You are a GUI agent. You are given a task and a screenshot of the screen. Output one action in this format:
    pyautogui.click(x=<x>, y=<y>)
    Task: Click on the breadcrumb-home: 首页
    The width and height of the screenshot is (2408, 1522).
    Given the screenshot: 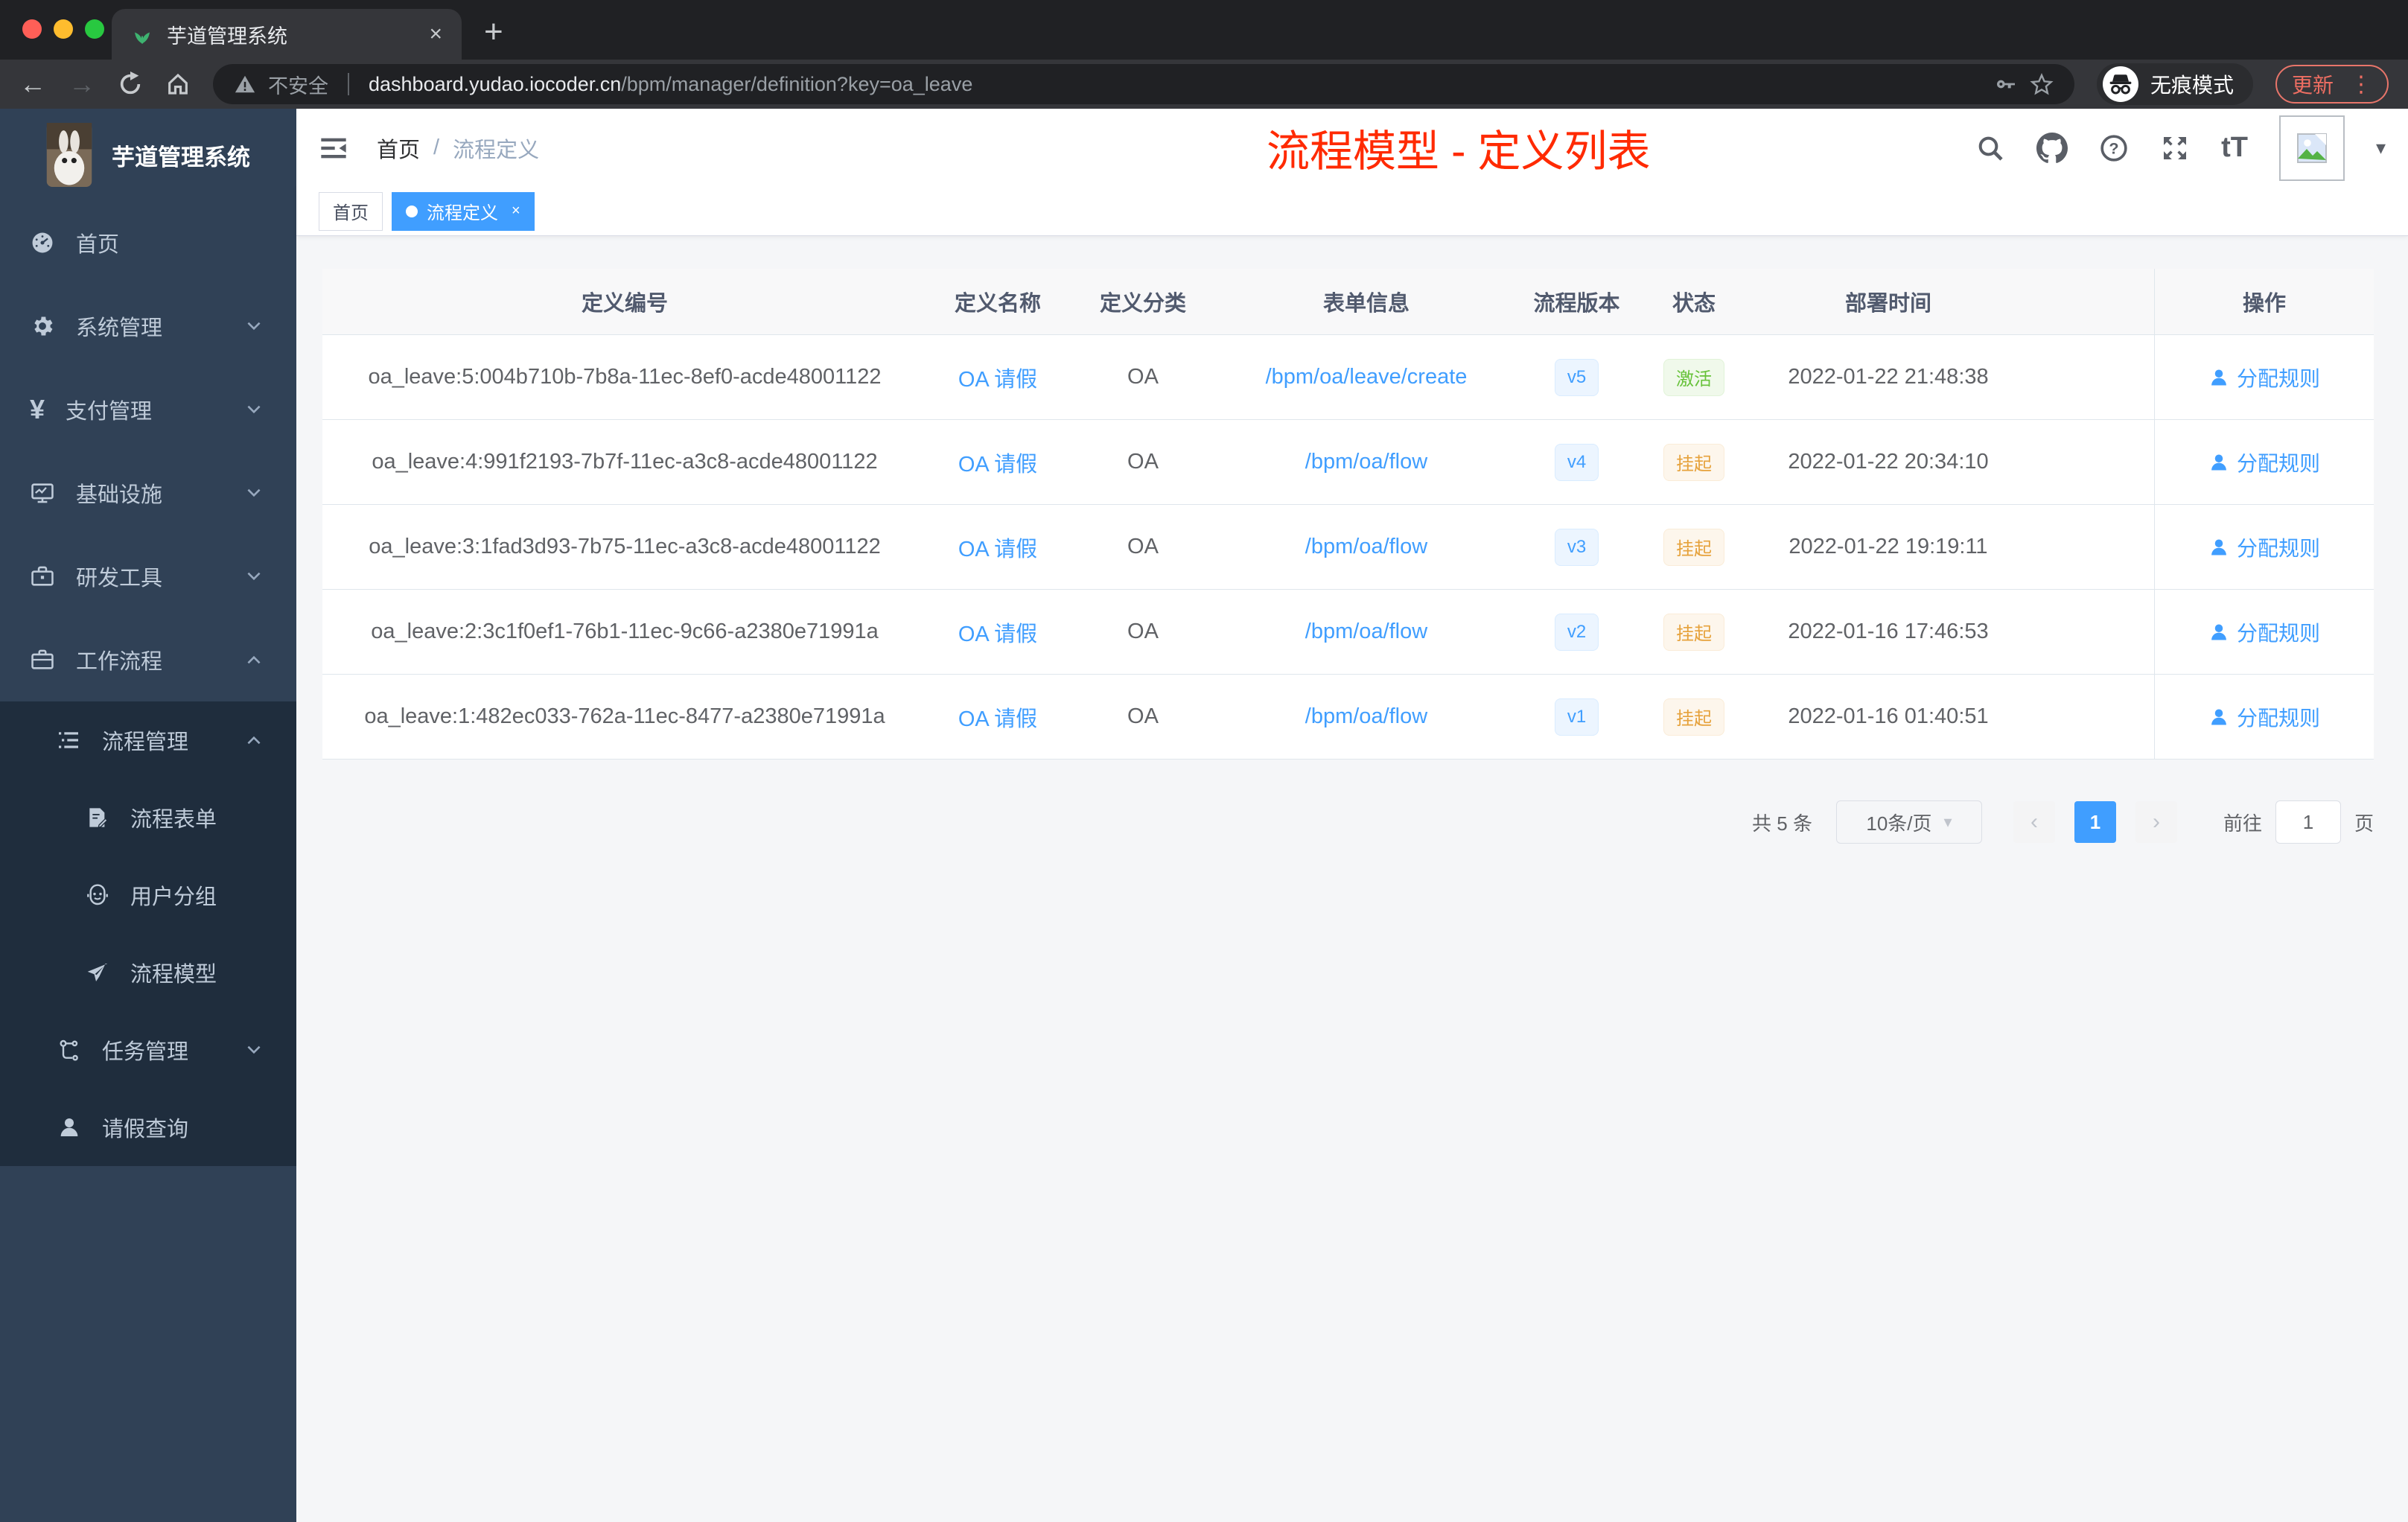 What is the action you would take?
    pyautogui.click(x=398, y=148)
    